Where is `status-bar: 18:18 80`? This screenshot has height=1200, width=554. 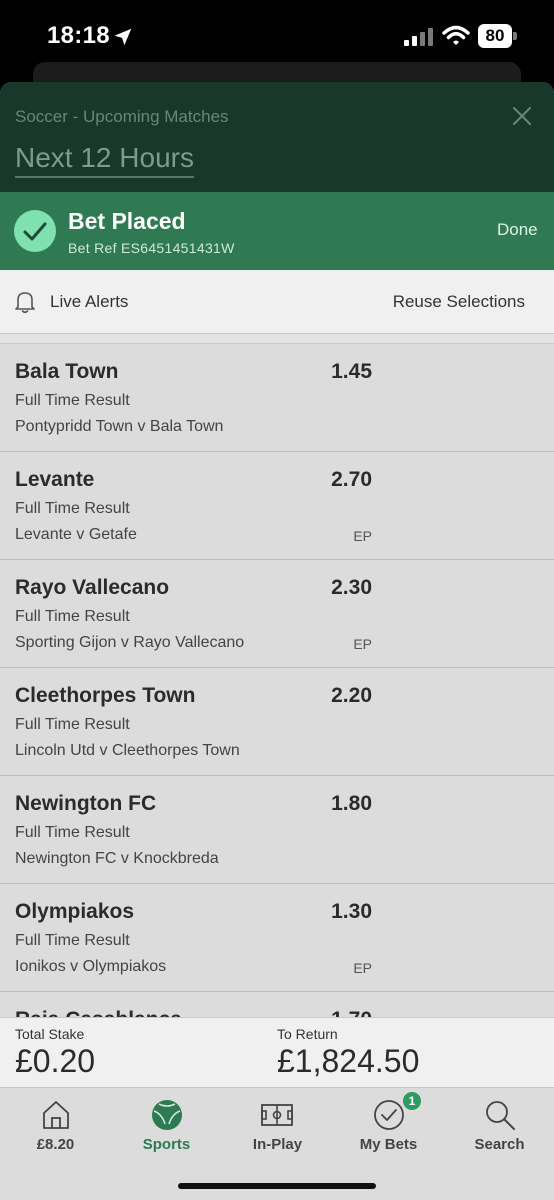
status-bar: 18:18 80 is located at coordinates (277, 35).